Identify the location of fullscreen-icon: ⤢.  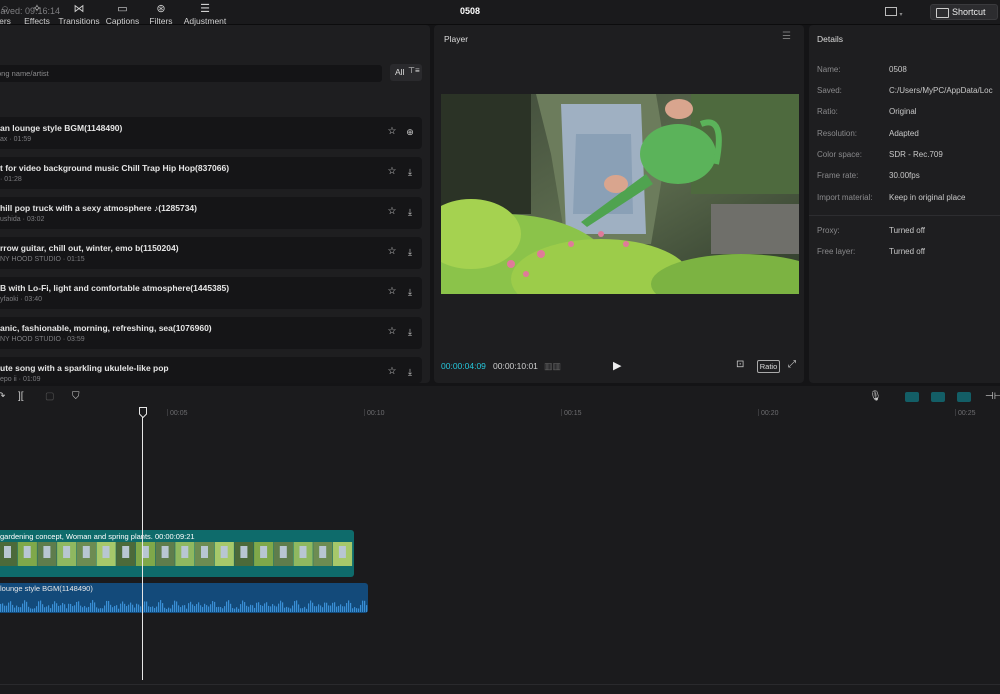
(792, 364).